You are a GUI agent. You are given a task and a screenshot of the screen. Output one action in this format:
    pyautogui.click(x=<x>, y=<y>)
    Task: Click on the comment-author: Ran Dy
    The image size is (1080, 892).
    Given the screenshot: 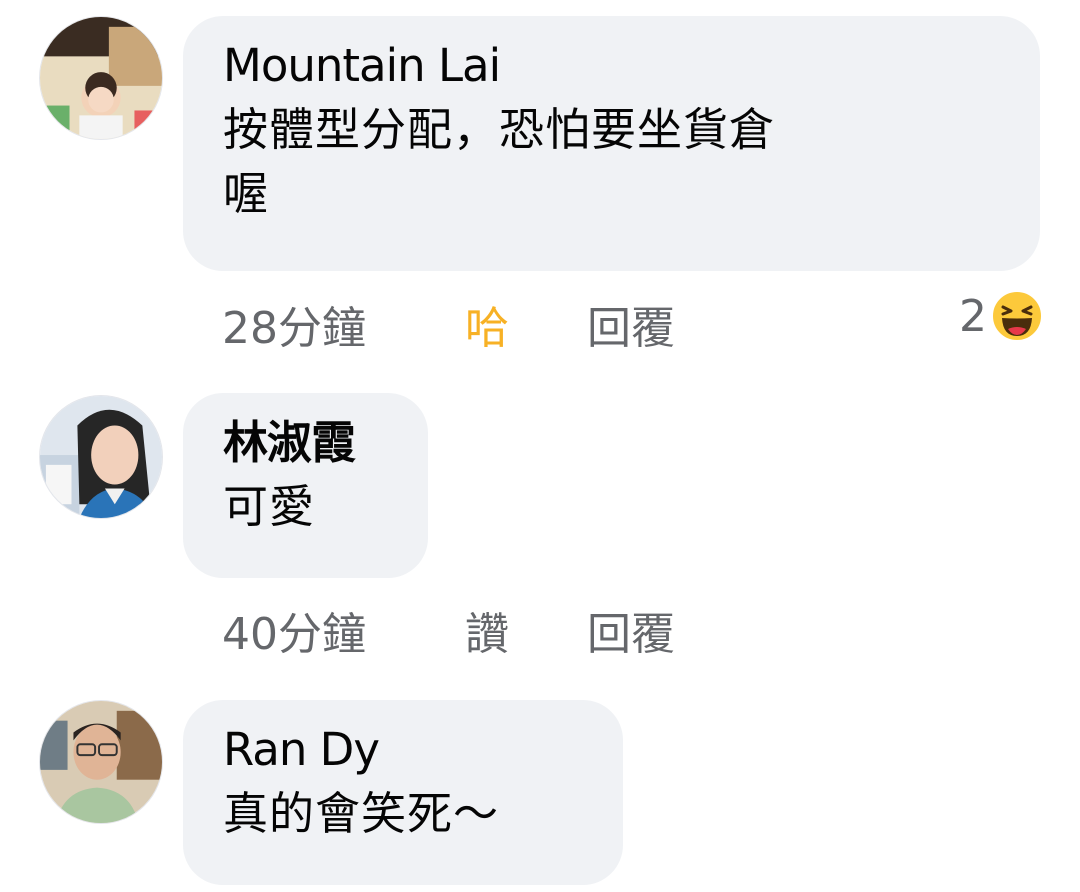 What is the action you would take?
    pyautogui.click(x=403, y=750)
    